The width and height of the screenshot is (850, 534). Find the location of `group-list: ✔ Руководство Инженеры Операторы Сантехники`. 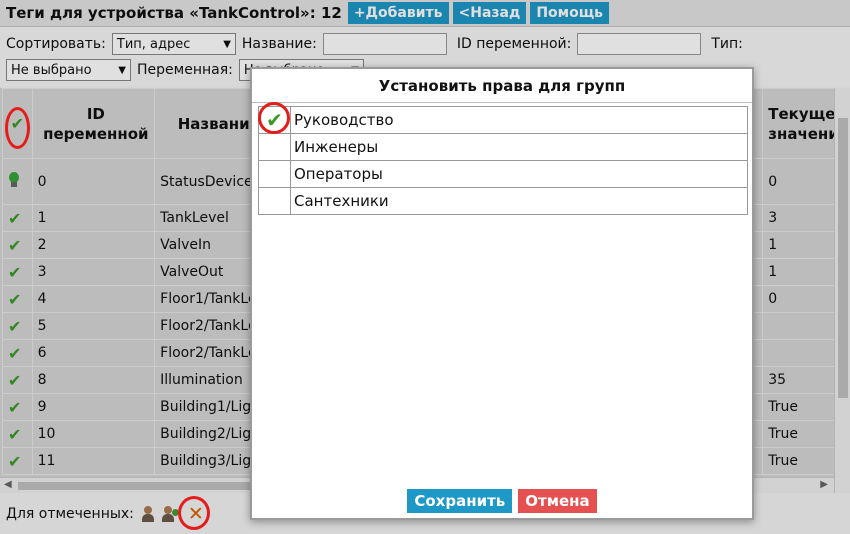

group-list: ✔ Руководство Инженеры Операторы Сантехники is located at coordinates (503, 160).